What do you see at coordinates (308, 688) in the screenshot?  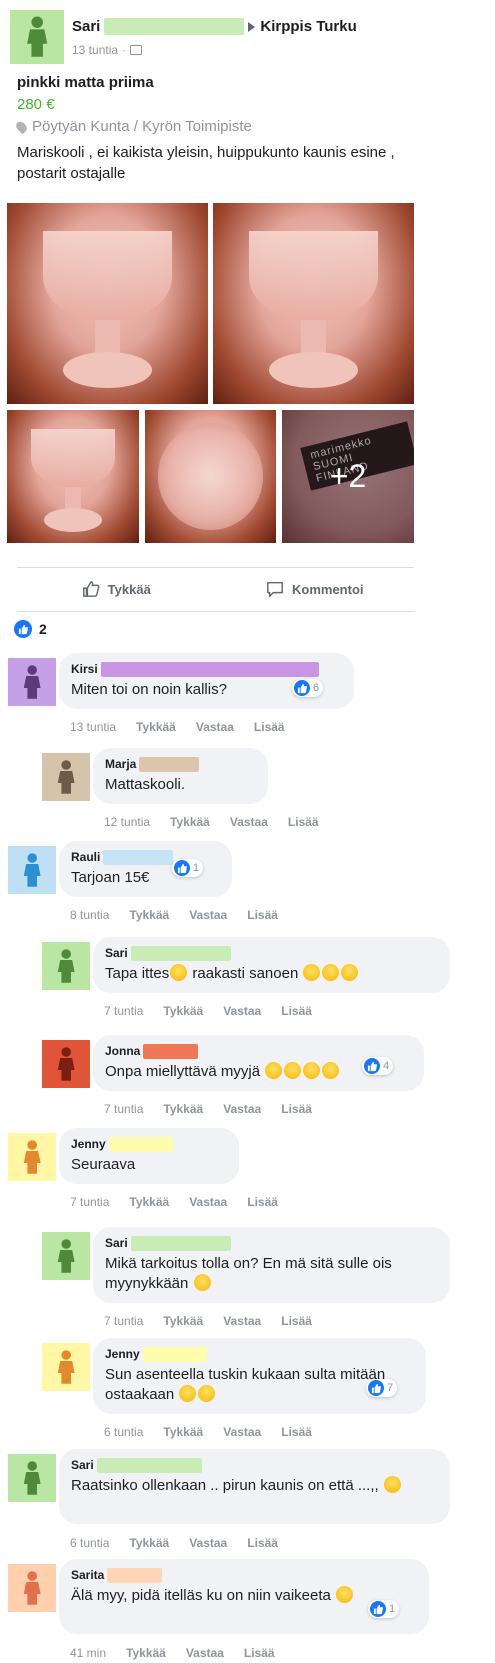 I see `comment-reaction-count: 6` at bounding box center [308, 688].